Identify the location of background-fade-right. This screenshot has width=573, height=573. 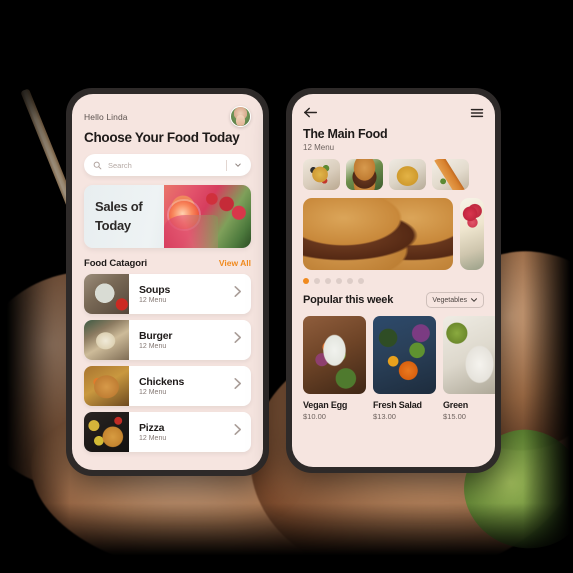
(548, 286).